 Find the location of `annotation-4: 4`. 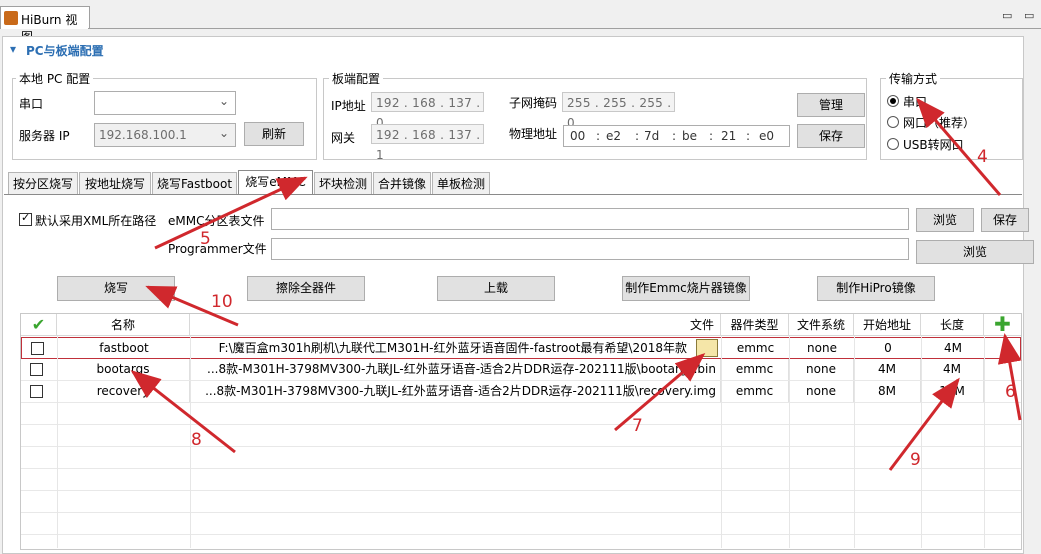

annotation-4: 4 is located at coordinates (982, 157).